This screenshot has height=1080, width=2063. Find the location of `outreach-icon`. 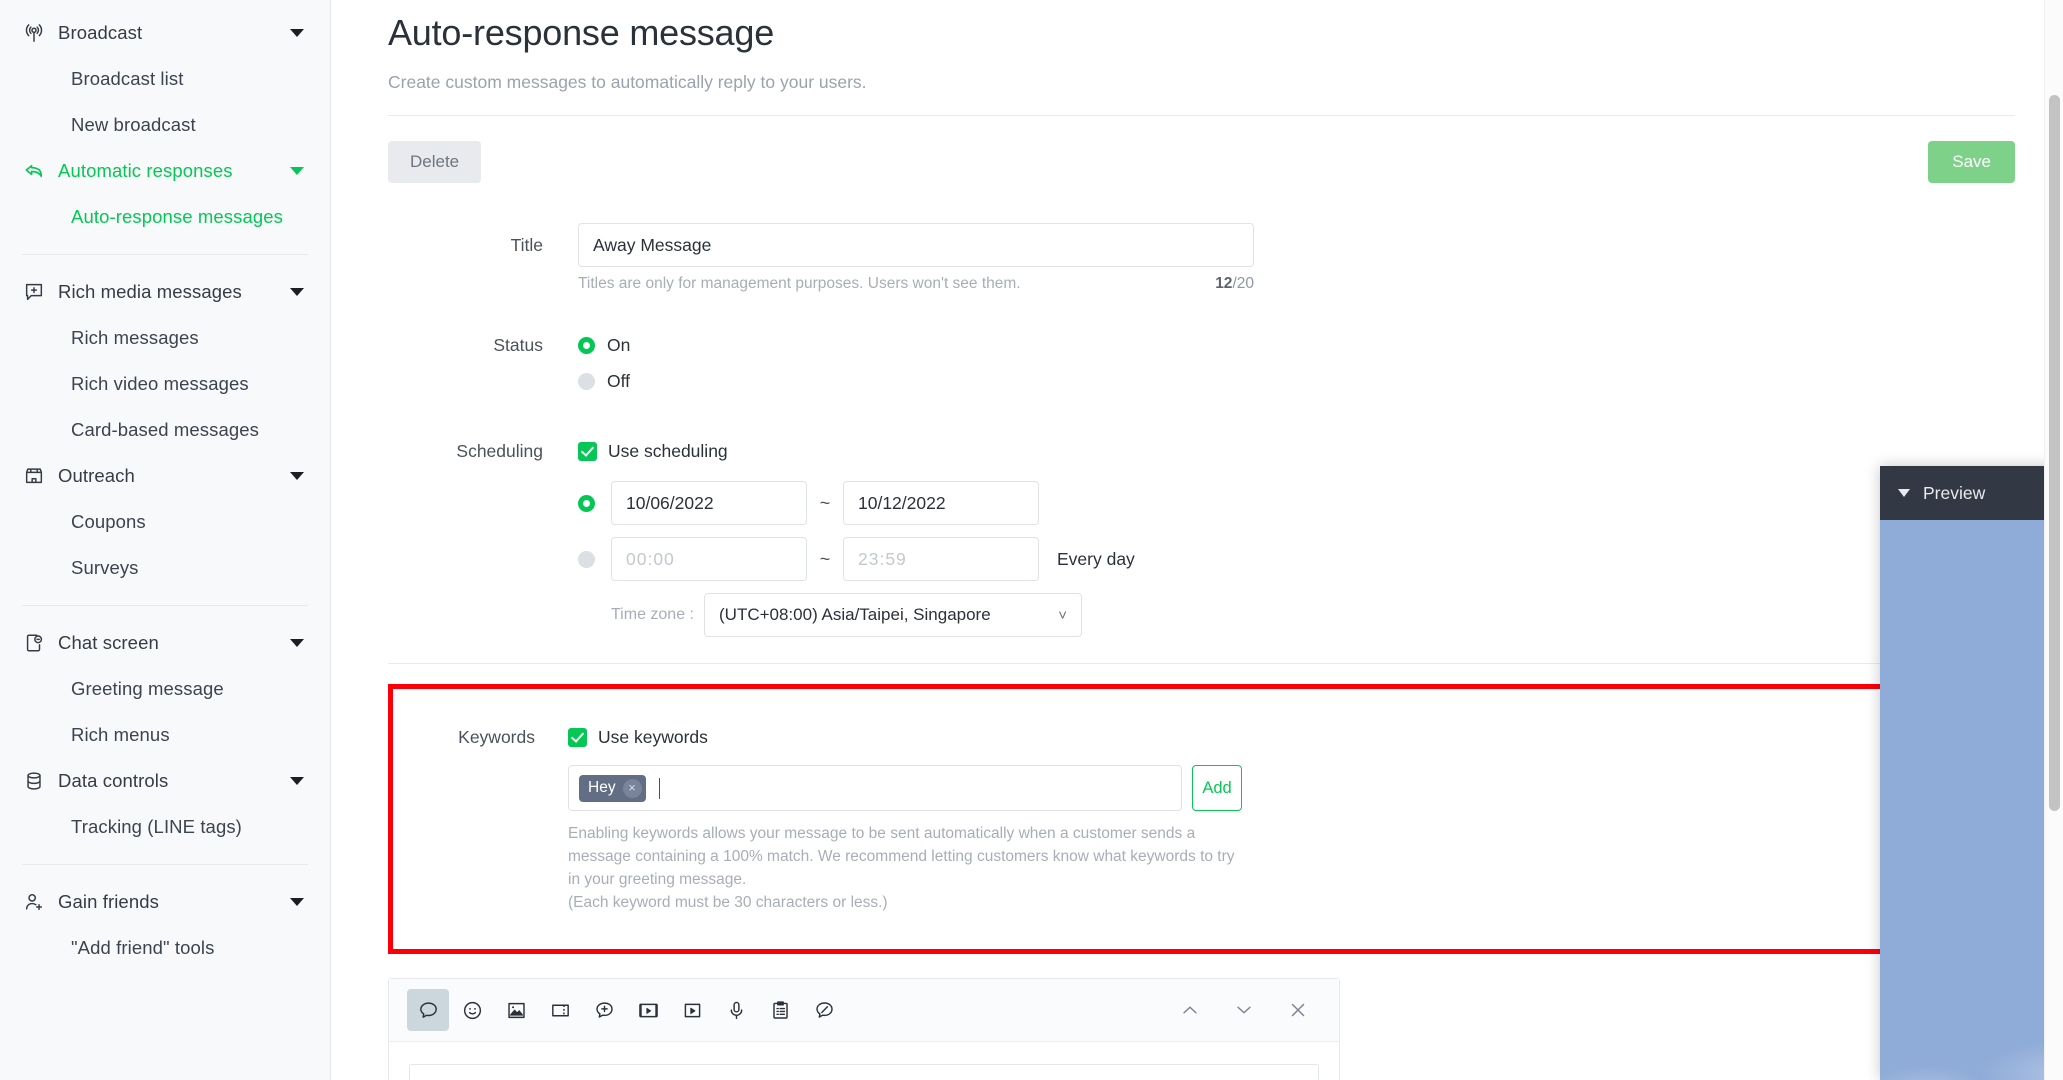

outreach-icon is located at coordinates (34, 476).